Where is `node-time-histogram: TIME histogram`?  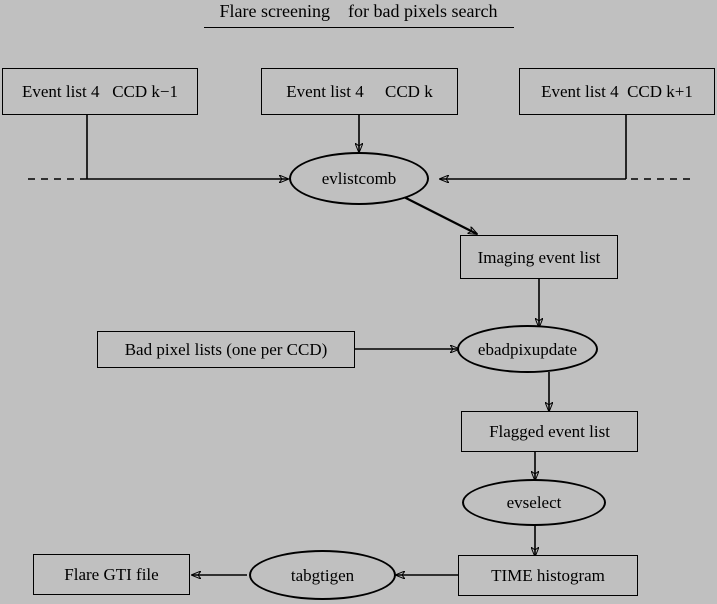
node-time-histogram: TIME histogram is located at coordinates (548, 575).